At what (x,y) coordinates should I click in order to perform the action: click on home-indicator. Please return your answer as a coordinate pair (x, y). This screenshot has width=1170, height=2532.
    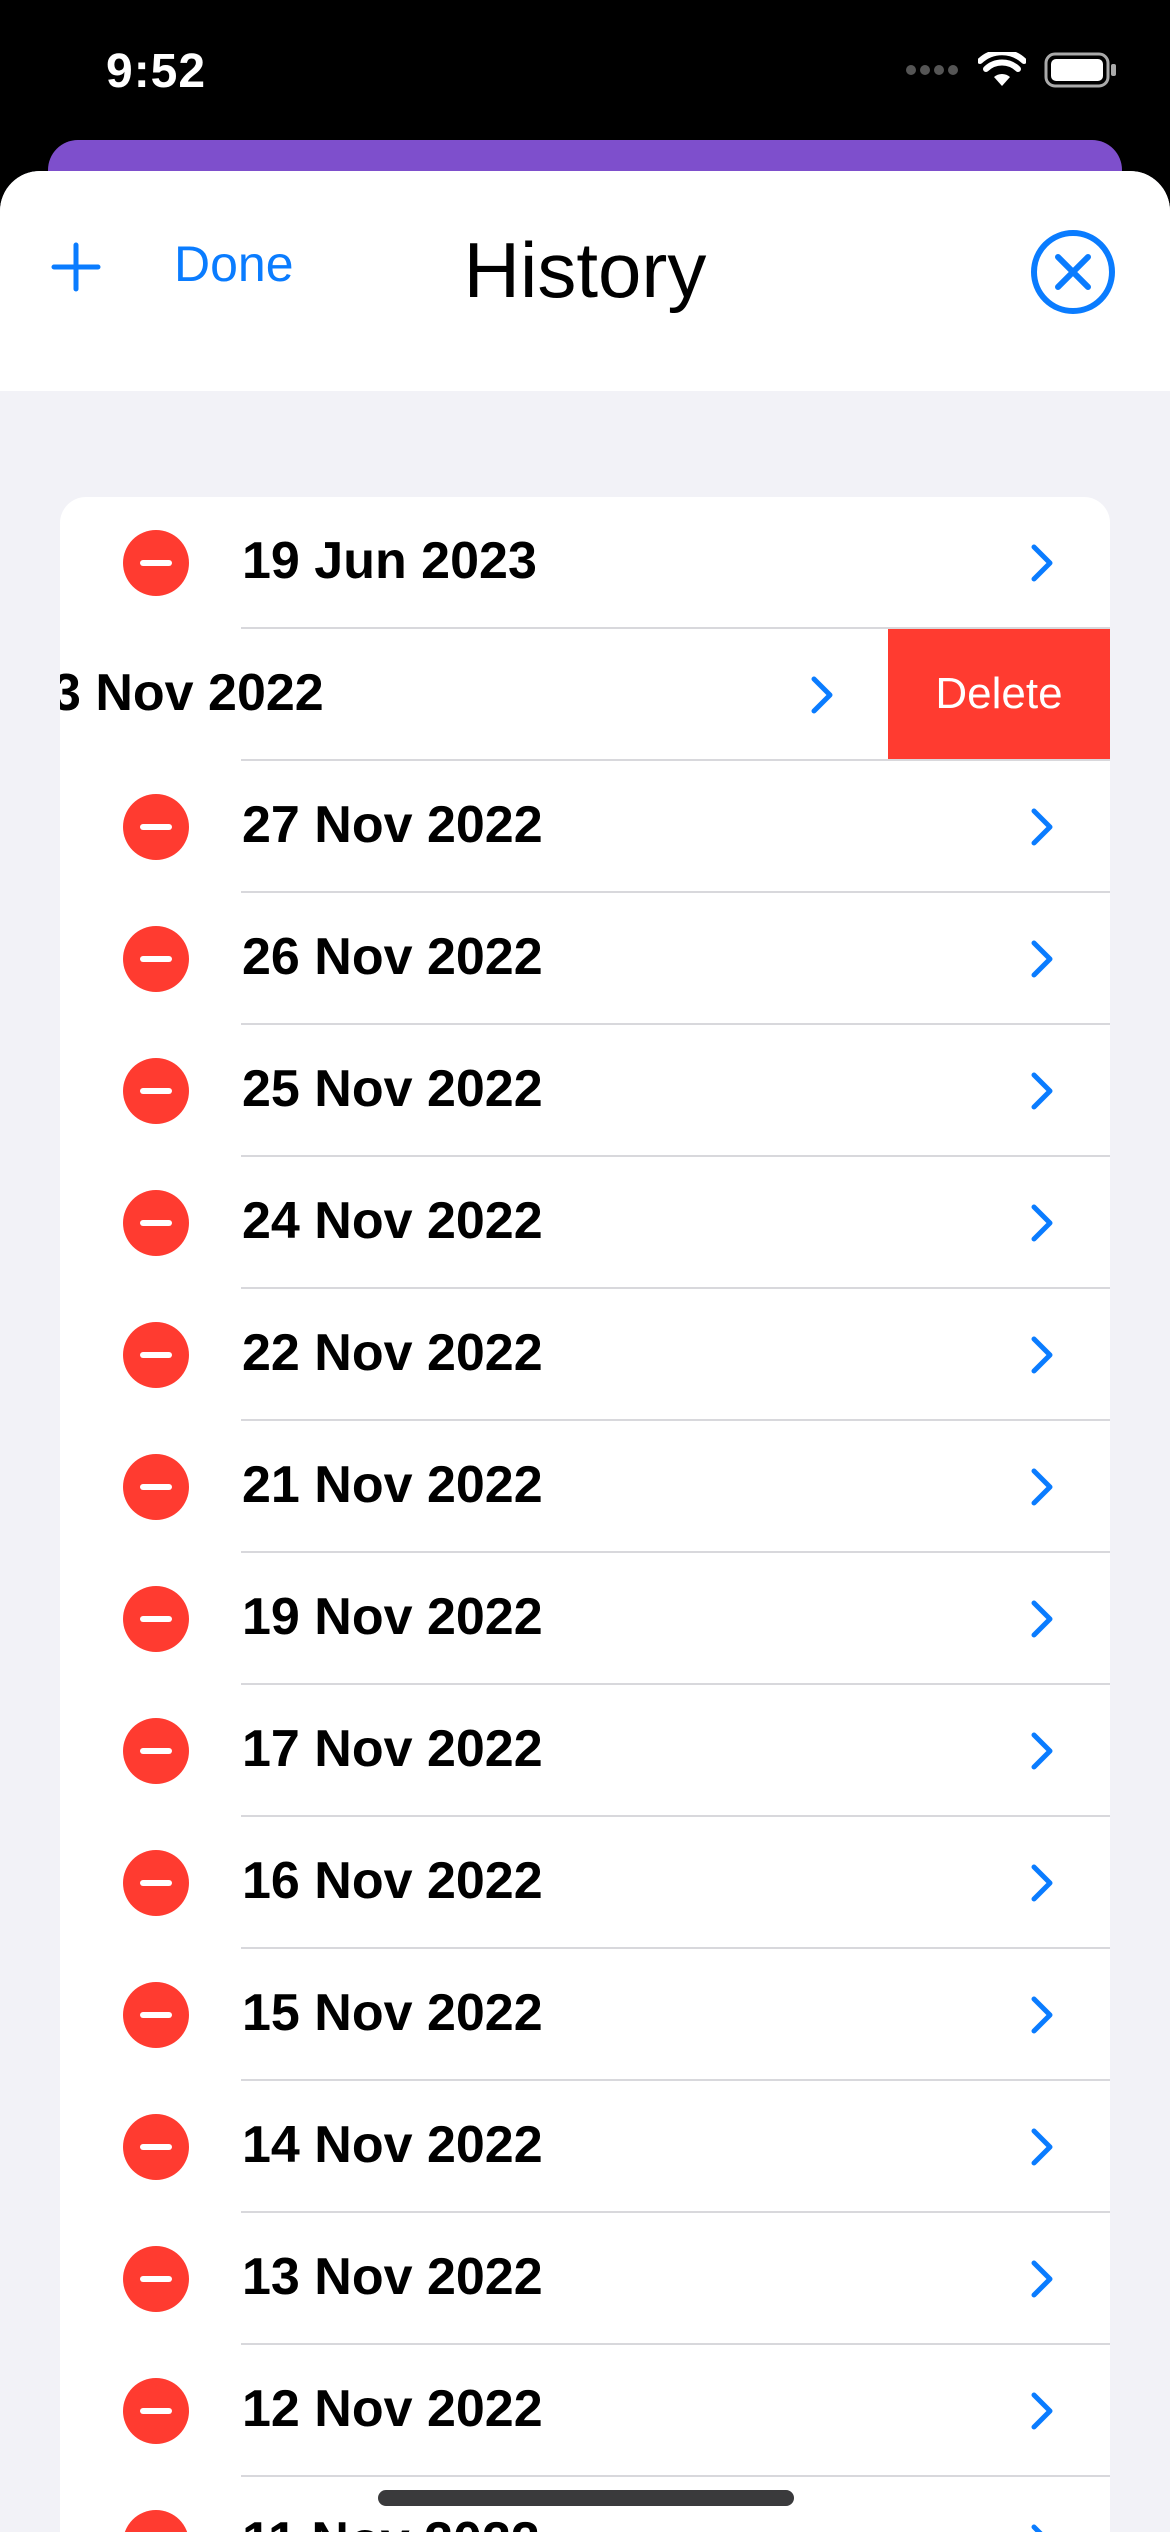
    Looking at the image, I should click on (586, 2498).